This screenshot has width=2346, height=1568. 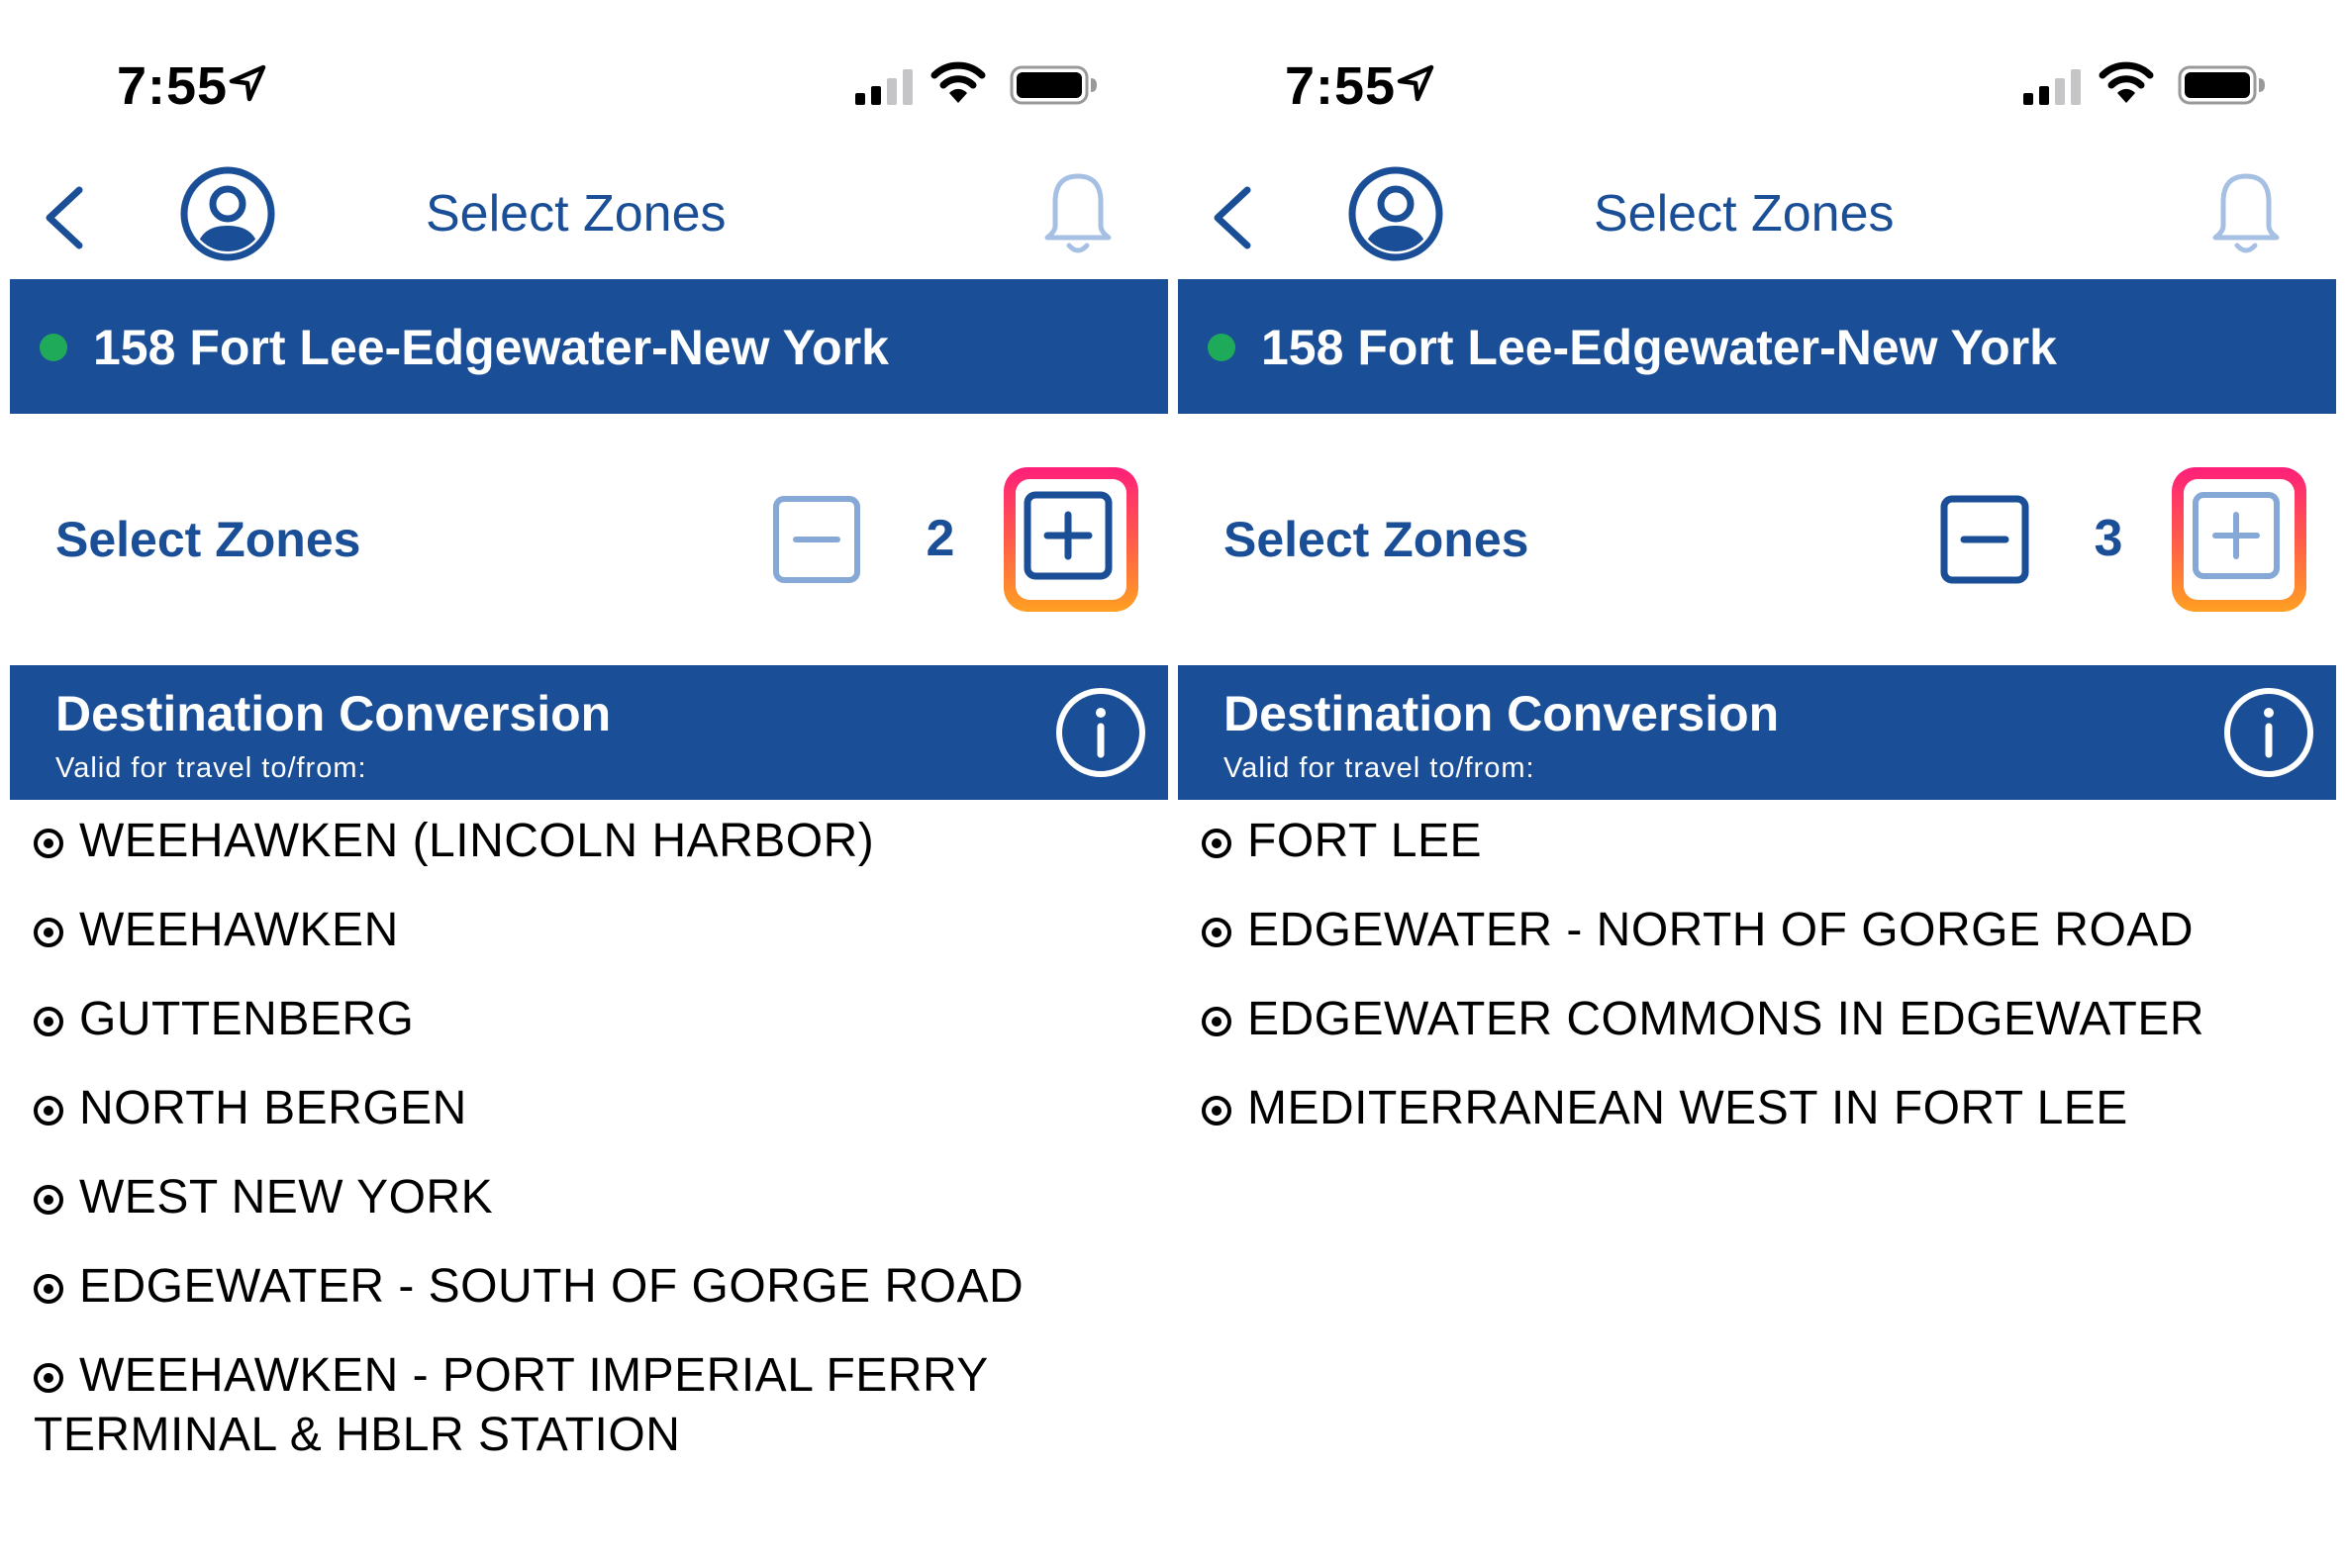 I want to click on list-item-label: MEDITERRANEAN WEST IN FORT LEE, so click(x=1687, y=1108).